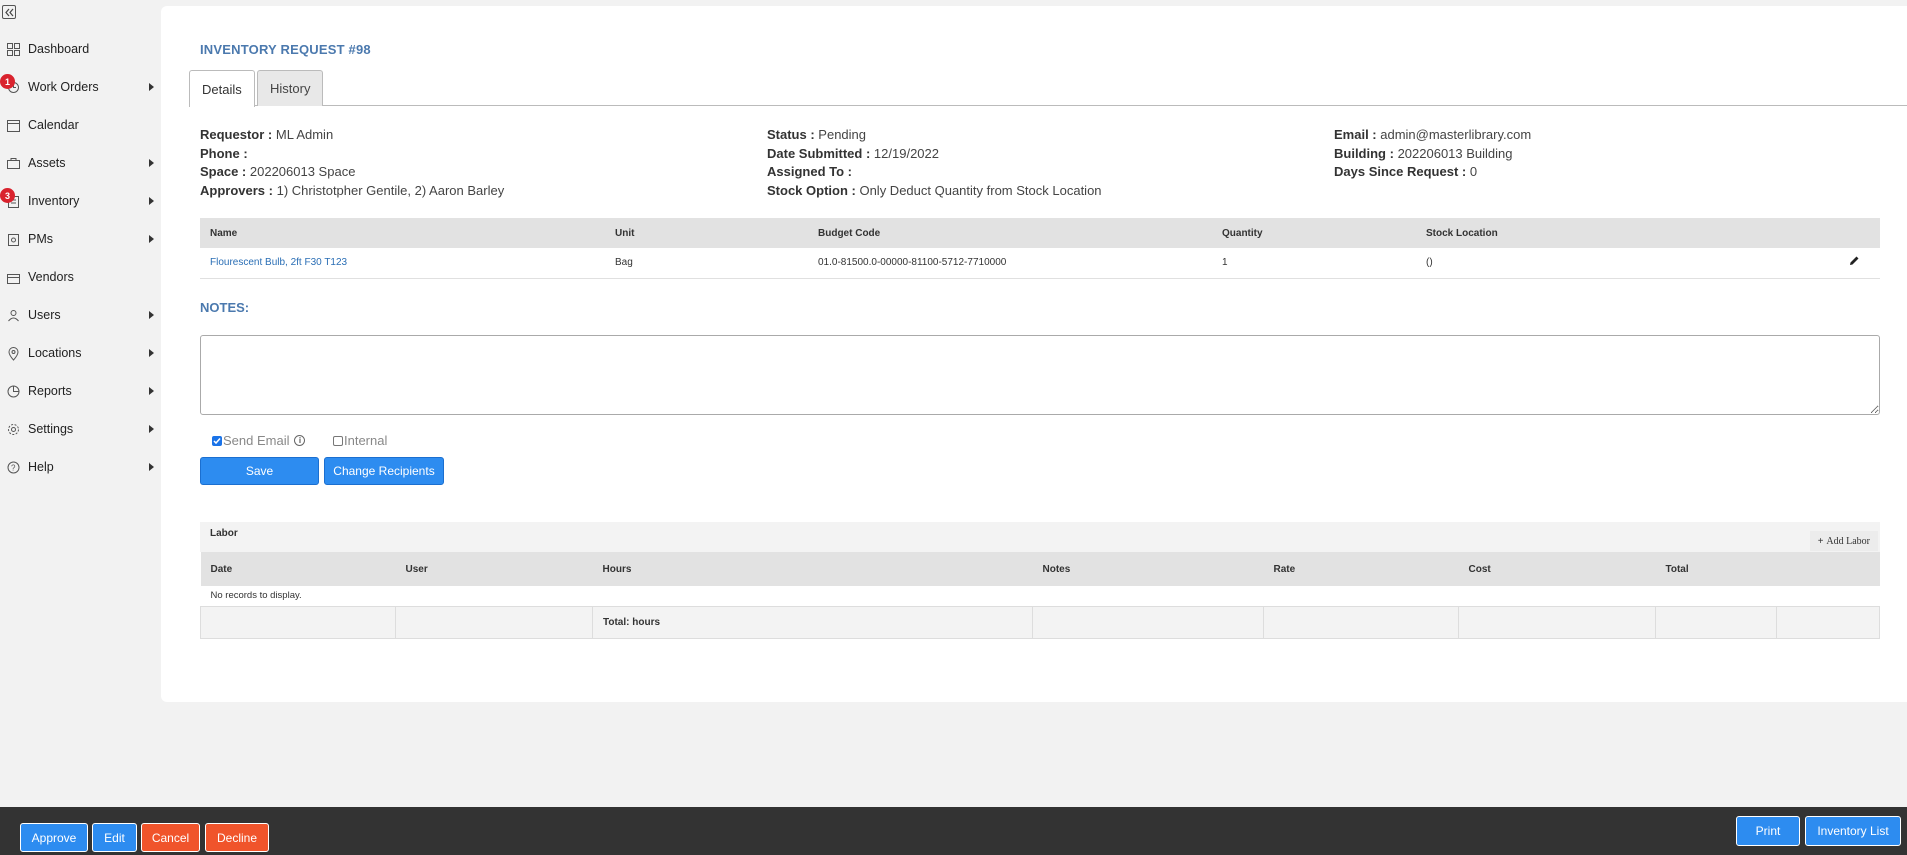 The height and width of the screenshot is (855, 1907). What do you see at coordinates (278, 171) in the screenshot?
I see `info-space: Space : 202206013 Space` at bounding box center [278, 171].